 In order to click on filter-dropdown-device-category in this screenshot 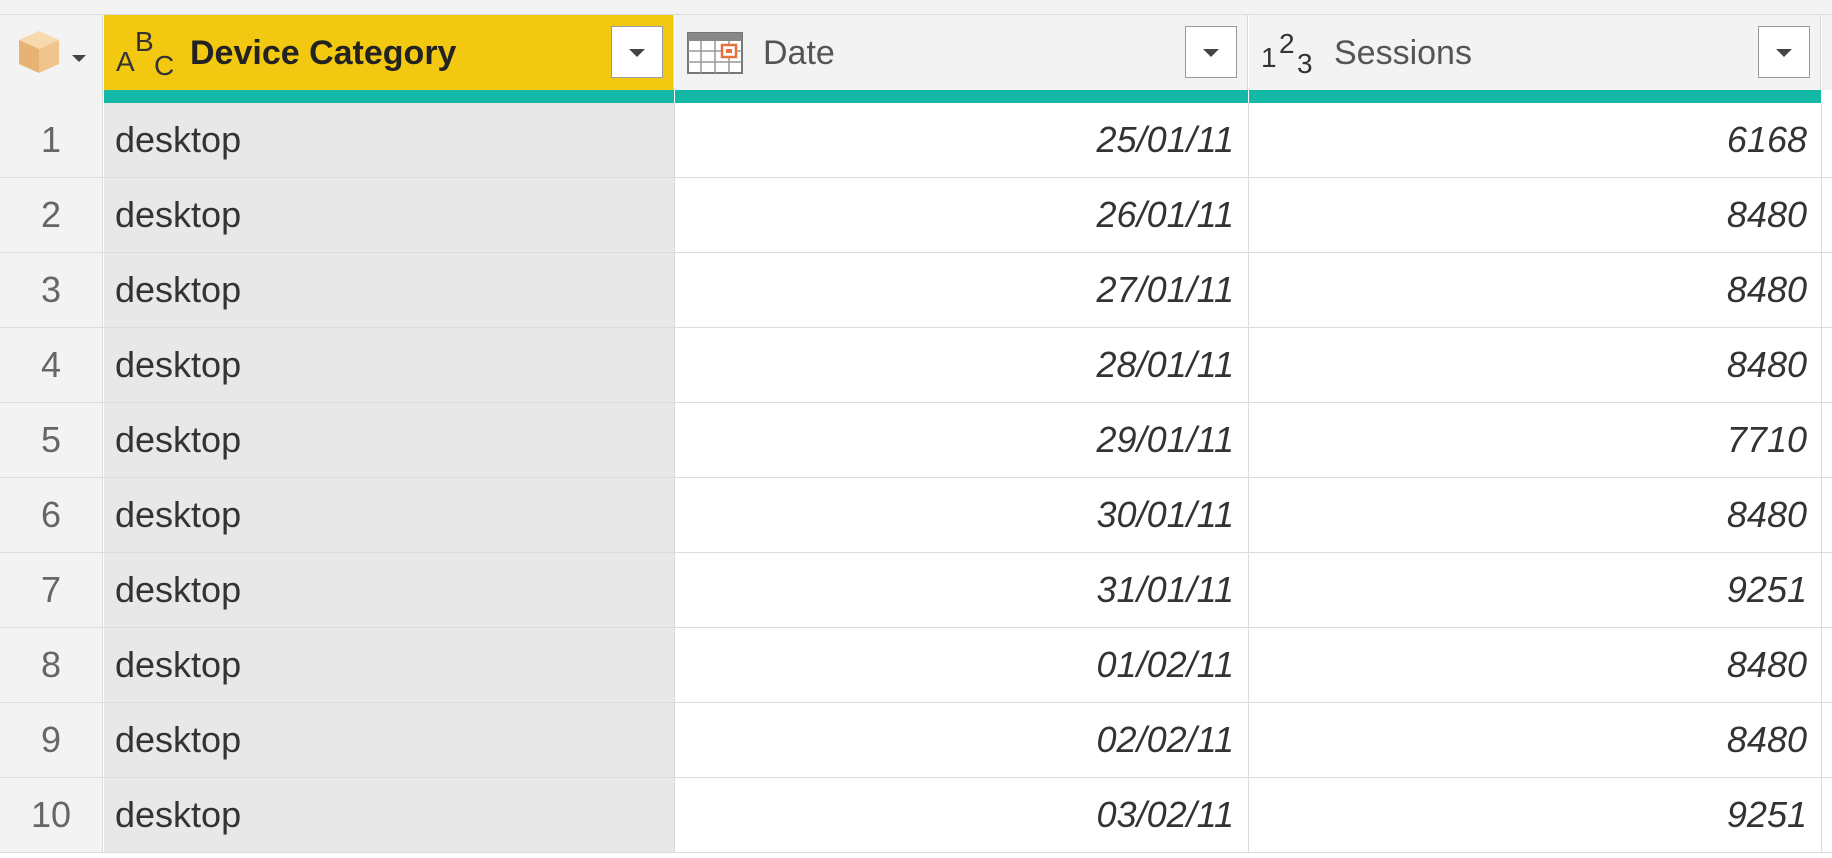, I will do `click(637, 52)`.